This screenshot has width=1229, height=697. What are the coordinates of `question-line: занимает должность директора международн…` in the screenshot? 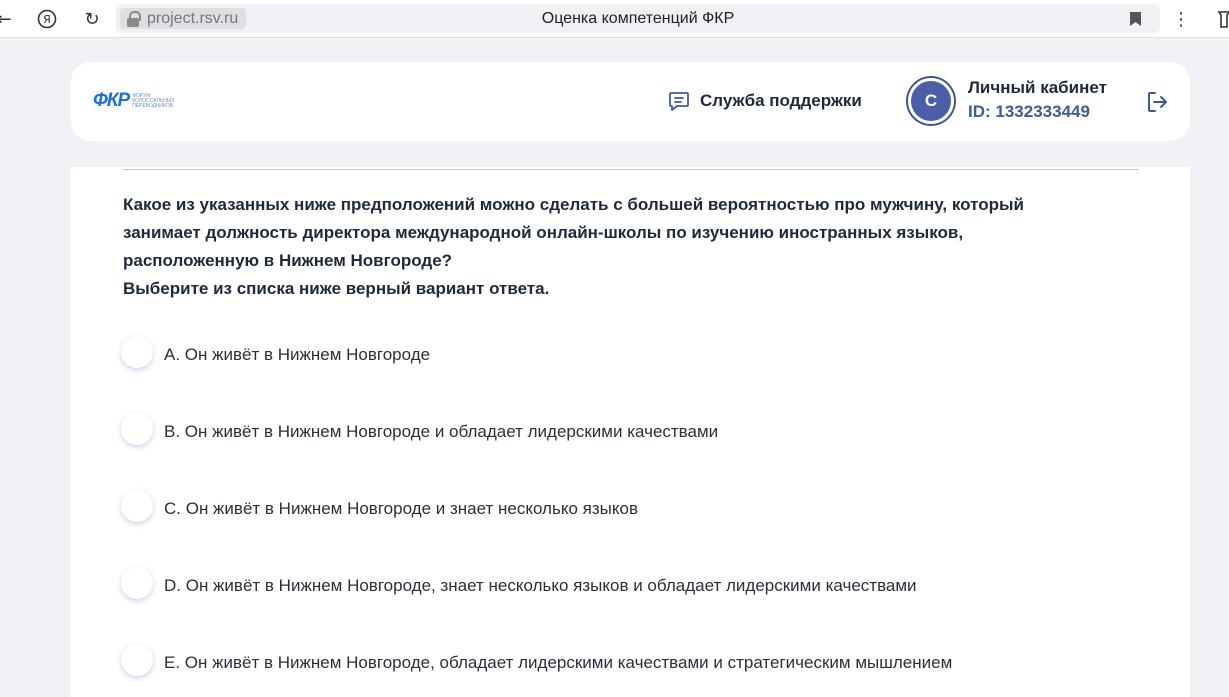 It's located at (543, 232).